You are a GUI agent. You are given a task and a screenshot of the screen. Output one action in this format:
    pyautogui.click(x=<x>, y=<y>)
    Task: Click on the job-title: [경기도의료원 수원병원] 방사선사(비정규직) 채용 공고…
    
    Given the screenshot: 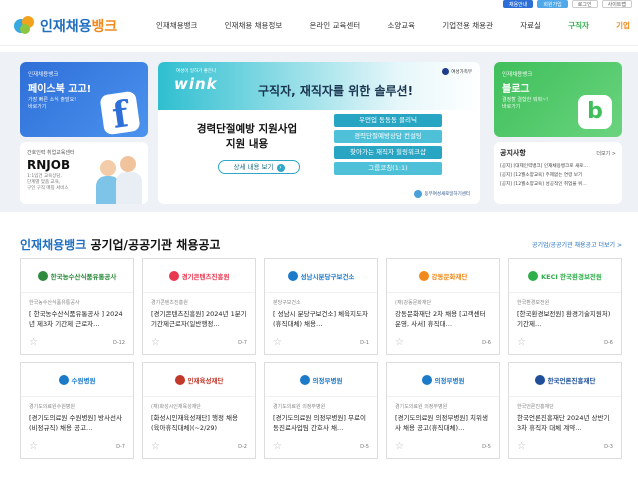 What is the action you would take?
    pyautogui.click(x=77, y=423)
    